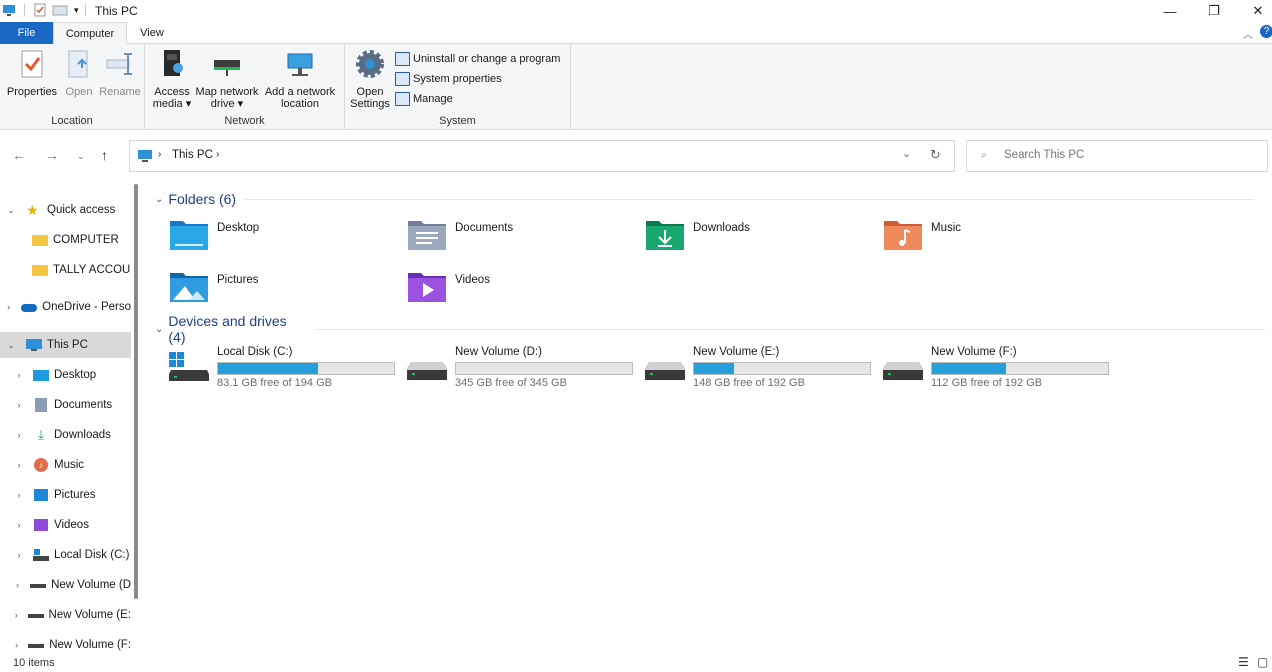 The image size is (1272, 672). Describe the element at coordinates (65, 435) in the screenshot. I see `nav-downloads: › ⤓ Downloads` at that location.